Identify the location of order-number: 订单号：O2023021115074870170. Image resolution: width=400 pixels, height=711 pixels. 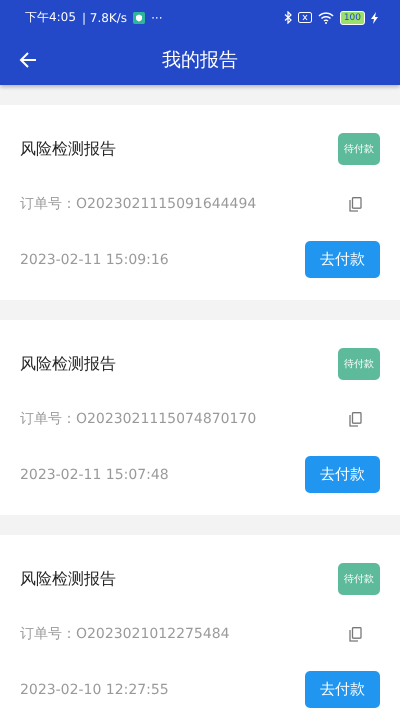
(138, 419).